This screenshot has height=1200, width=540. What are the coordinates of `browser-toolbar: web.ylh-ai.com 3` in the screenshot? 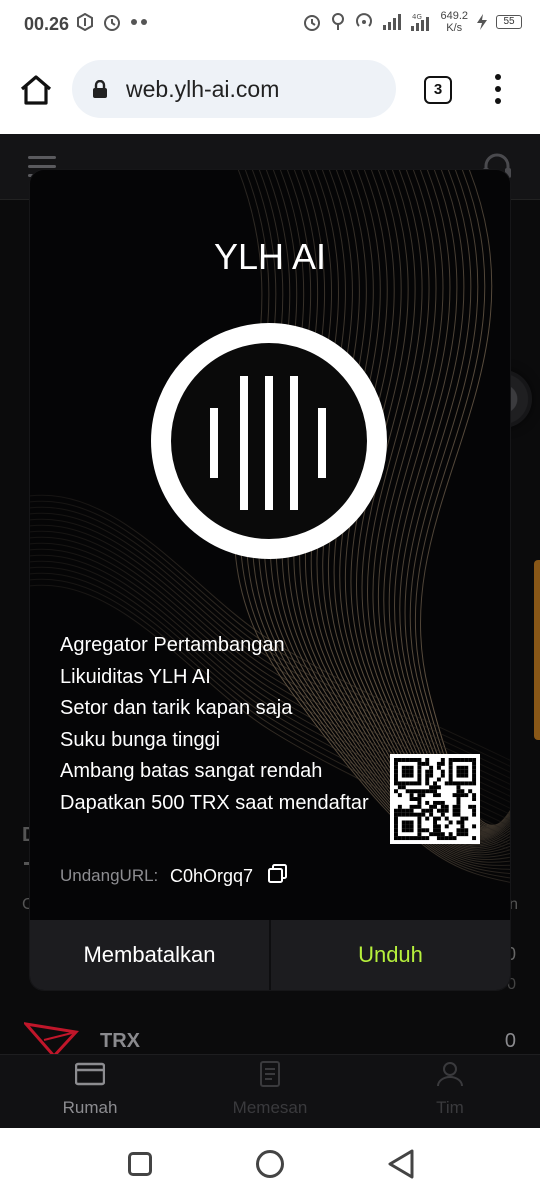 It's located at (270, 91).